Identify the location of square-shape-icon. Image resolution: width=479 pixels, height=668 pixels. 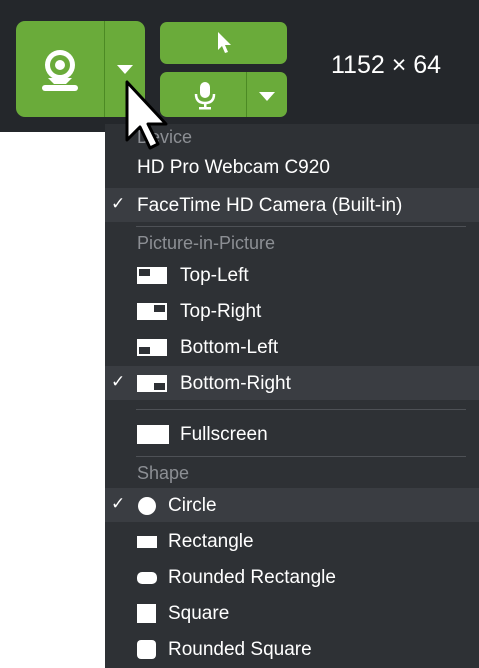
(146, 613).